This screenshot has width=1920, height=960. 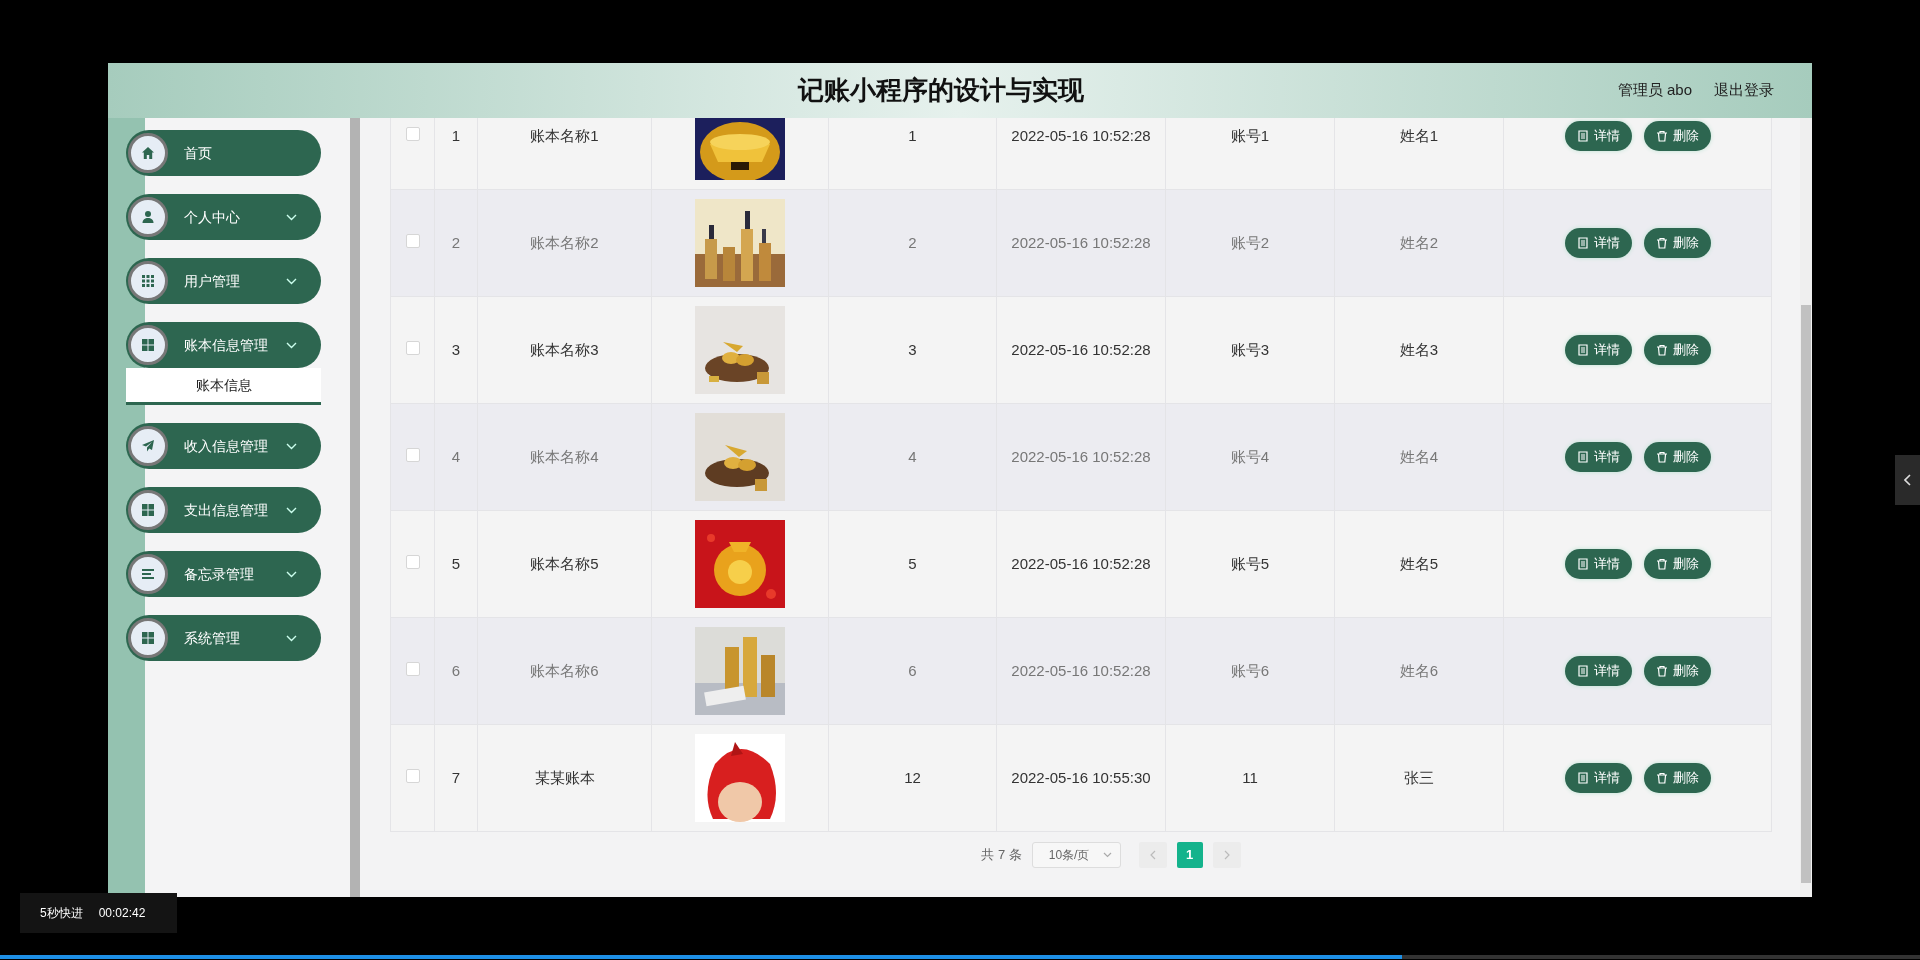 I want to click on table-cell: 账号6, so click(x=1250, y=670).